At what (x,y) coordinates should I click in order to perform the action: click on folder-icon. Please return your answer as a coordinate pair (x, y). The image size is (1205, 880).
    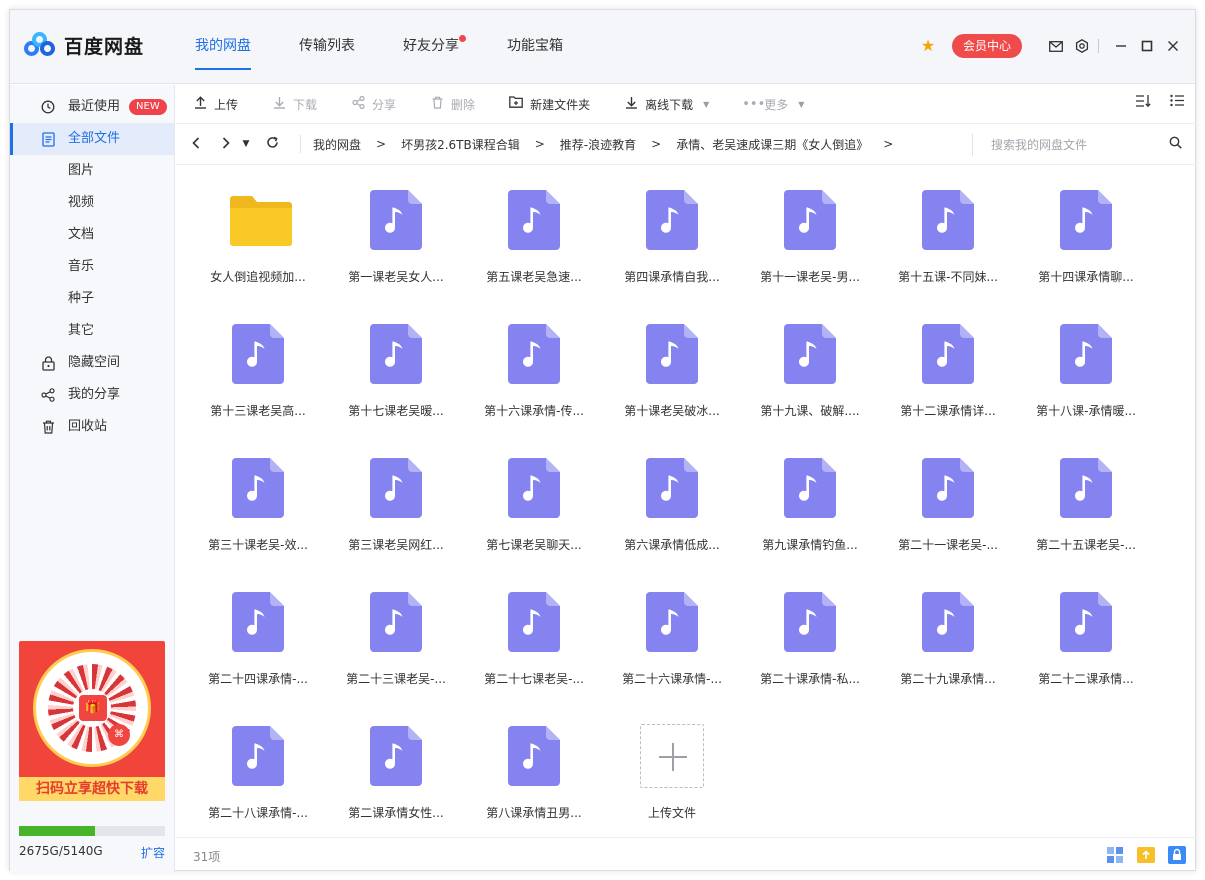
    Looking at the image, I should click on (261, 221).